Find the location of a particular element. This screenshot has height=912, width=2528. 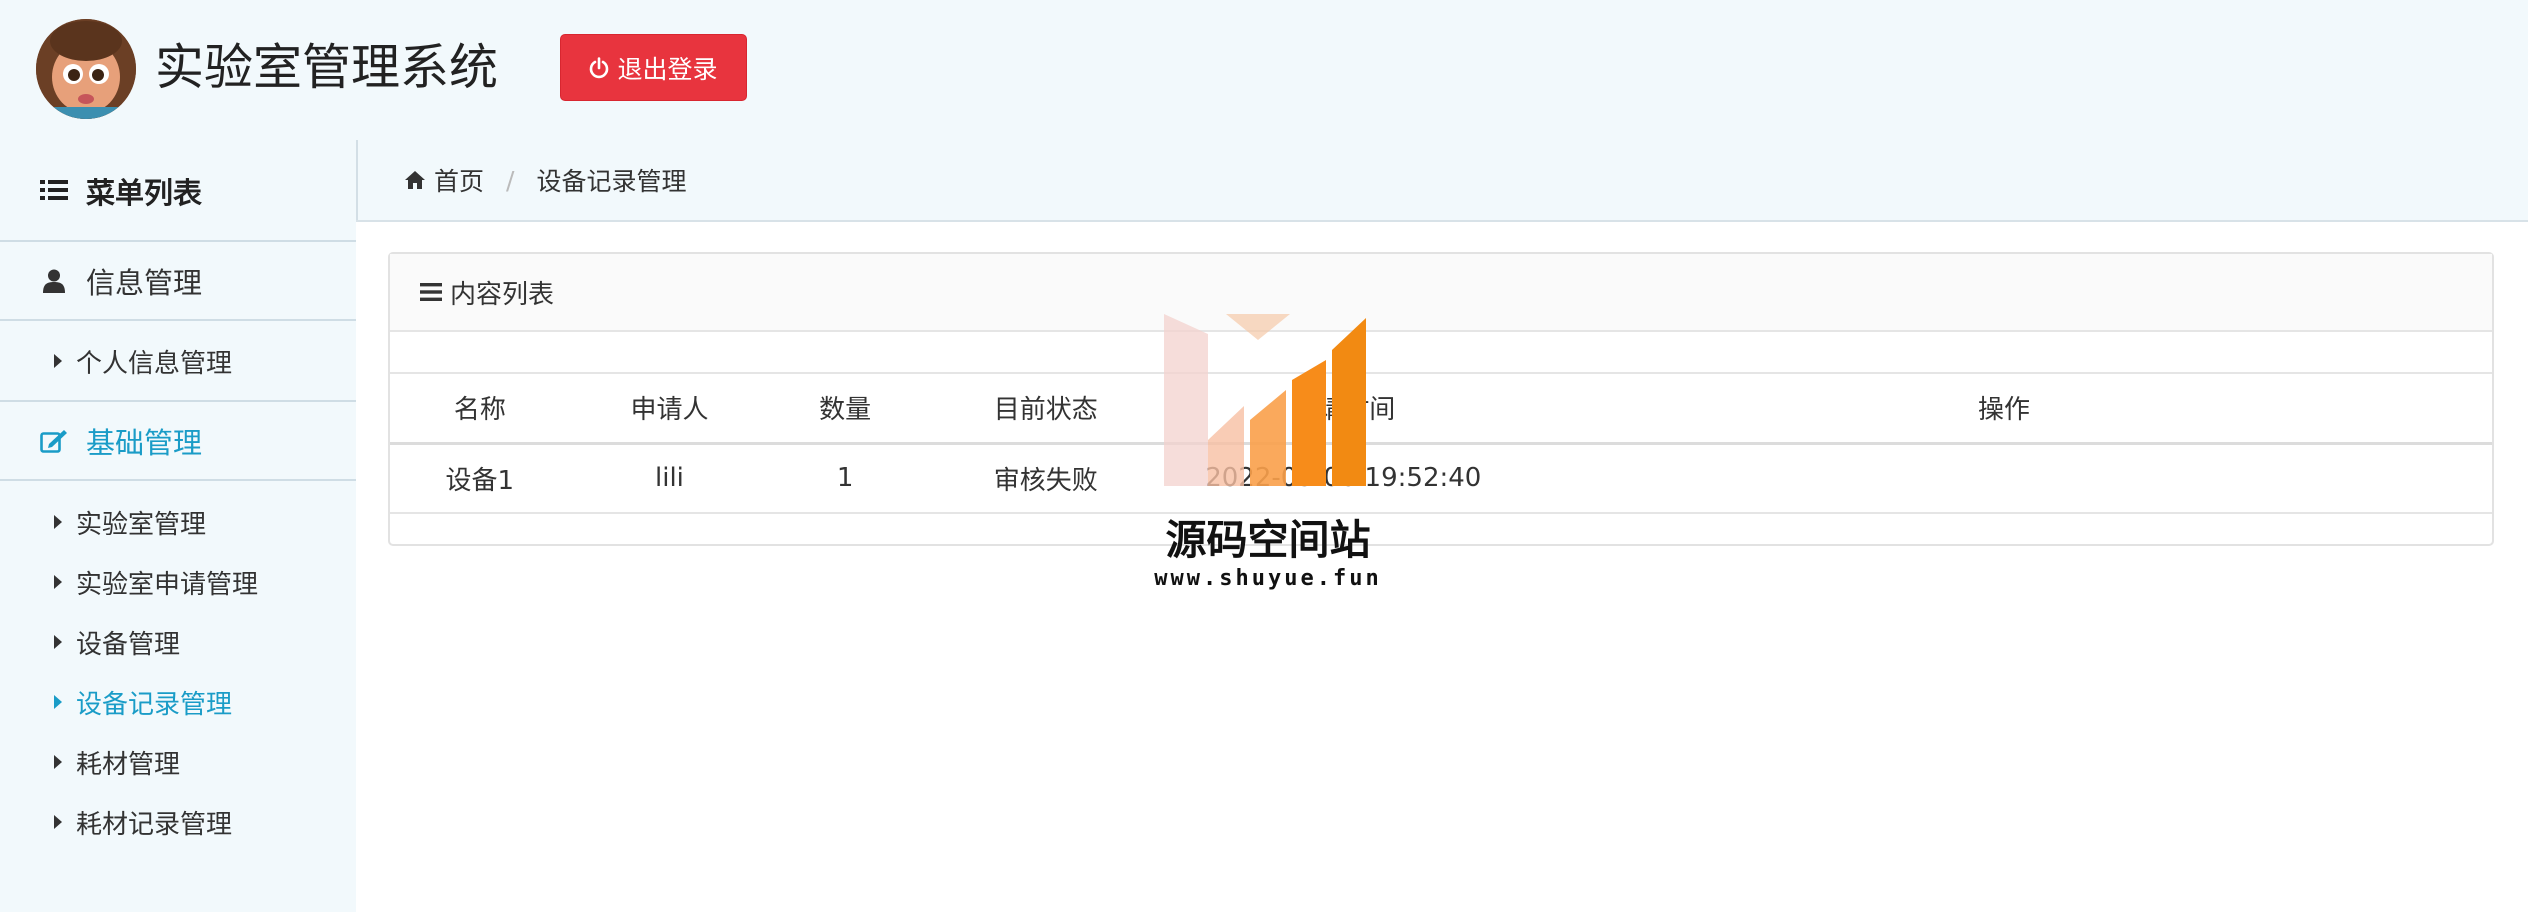

sidebar-group-info: 信息管理 is located at coordinates (178, 281).